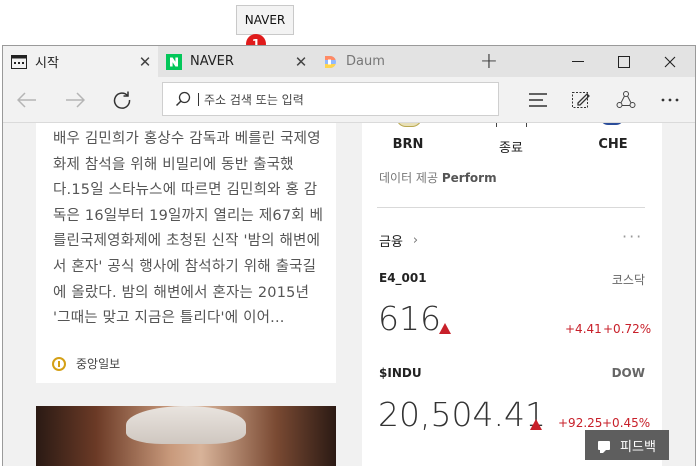 Image resolution: width=696 pixels, height=466 pixels. What do you see at coordinates (627, 329) in the screenshot?
I see `stock-change-pct: +0.72%` at bounding box center [627, 329].